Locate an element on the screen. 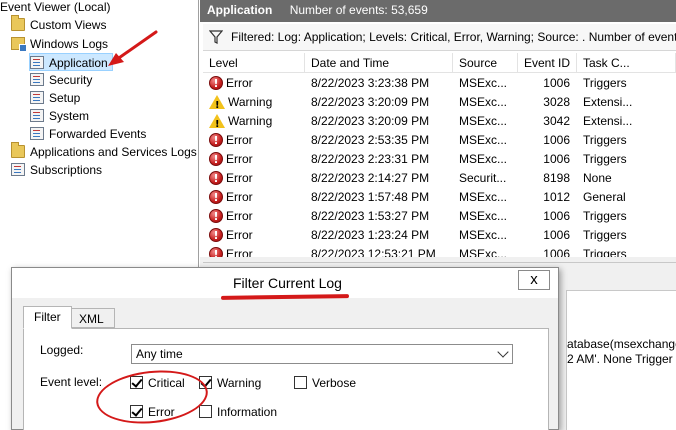 The width and height of the screenshot is (676, 430). cell-date: 8/22/2023 12:53:21 PM is located at coordinates (373, 252).